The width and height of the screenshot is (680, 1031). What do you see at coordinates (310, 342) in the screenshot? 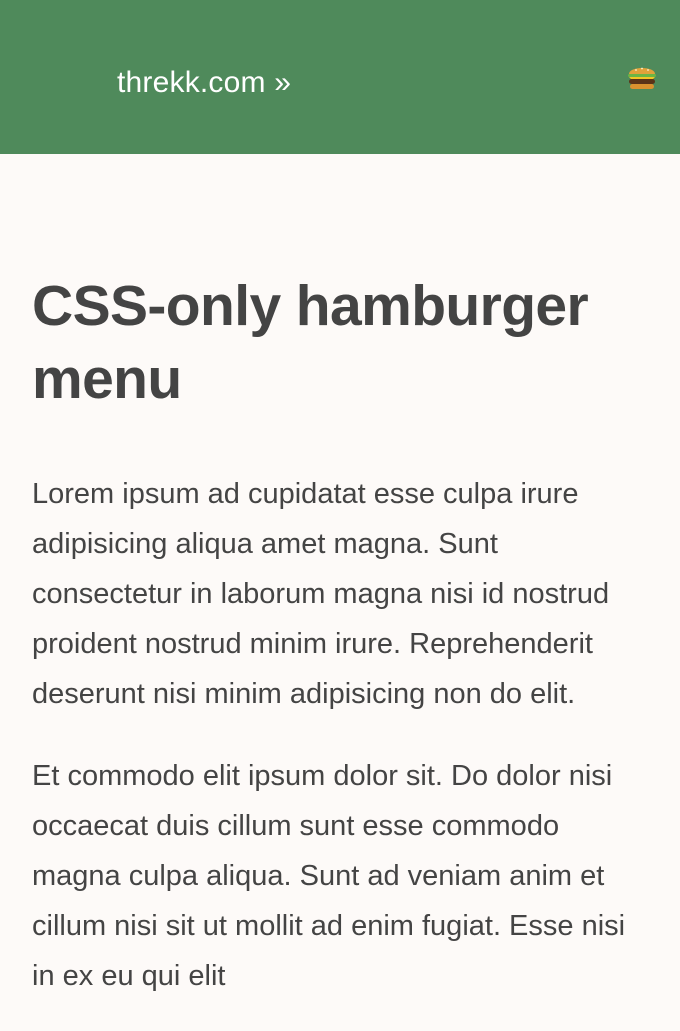
I see `page-title: CSS-only hamburger menu` at bounding box center [310, 342].